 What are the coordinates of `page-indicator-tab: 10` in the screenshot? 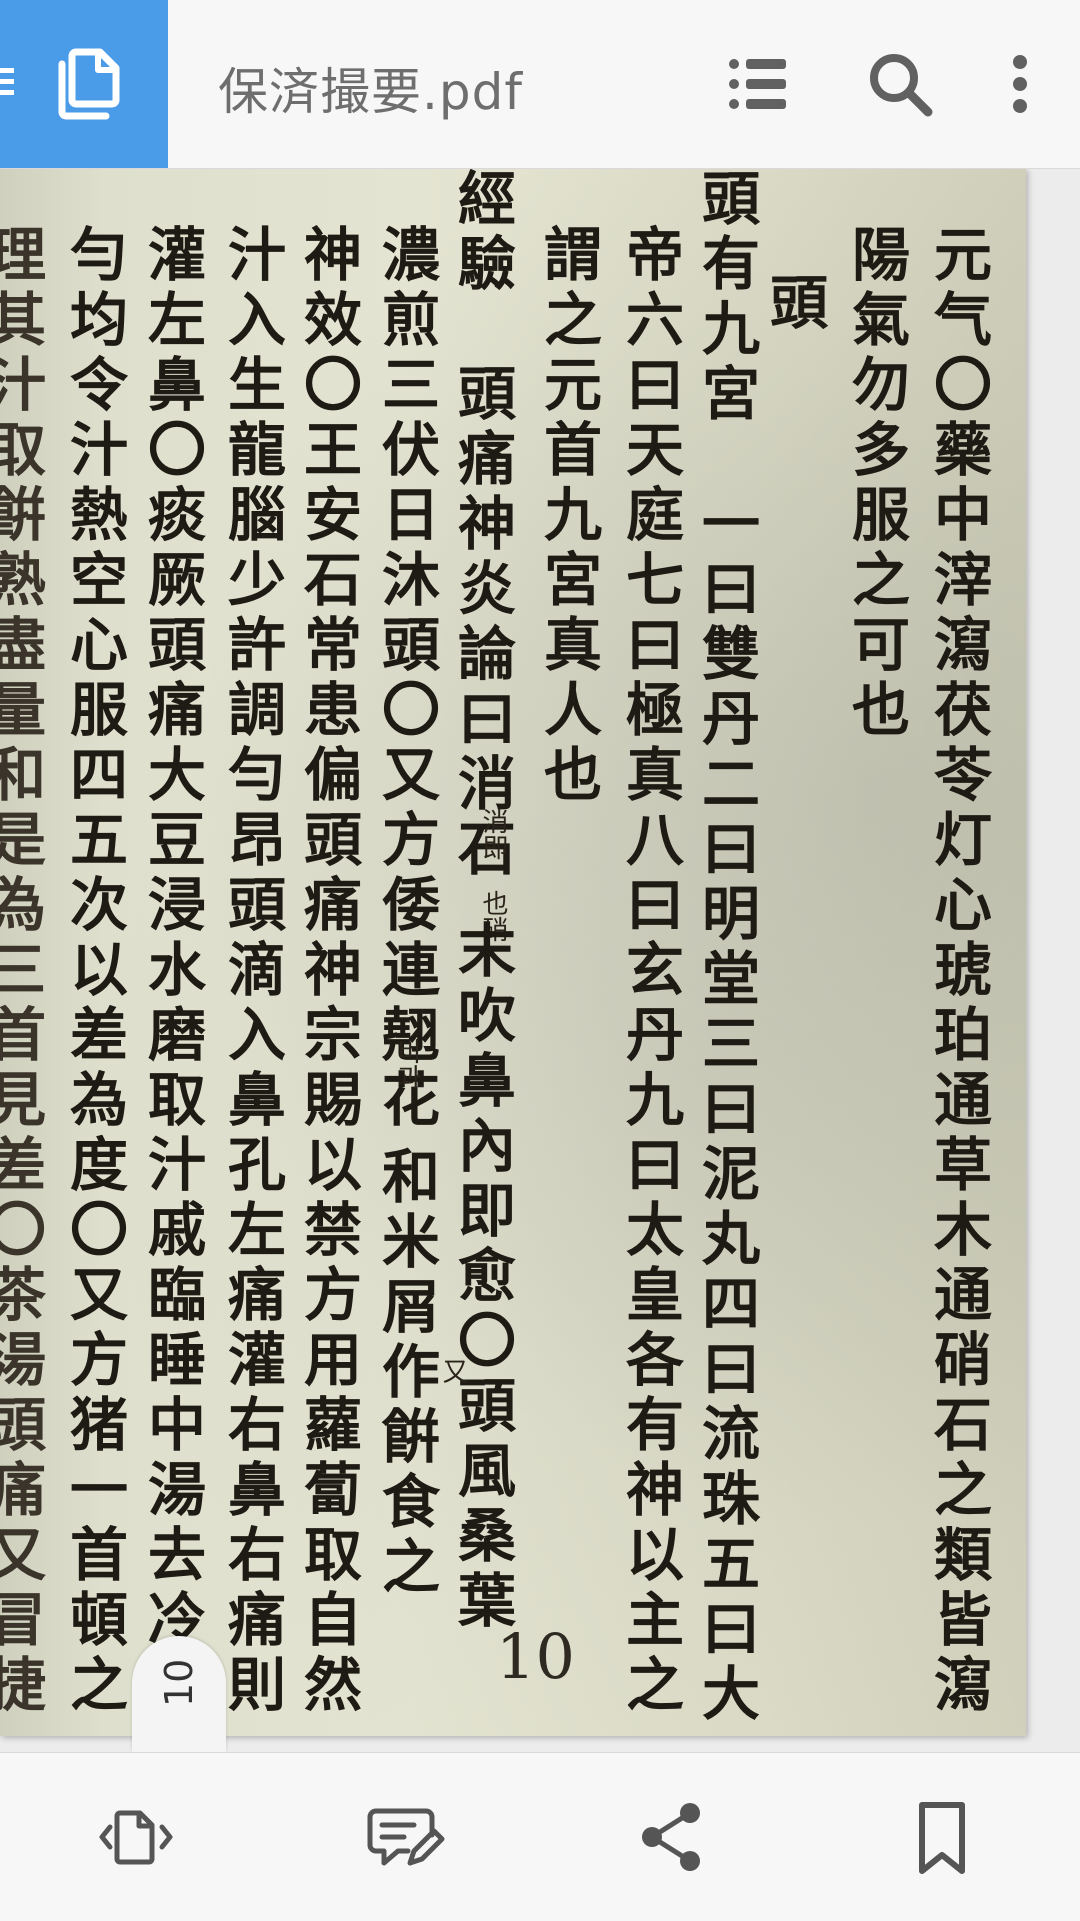 It's located at (179, 1694).